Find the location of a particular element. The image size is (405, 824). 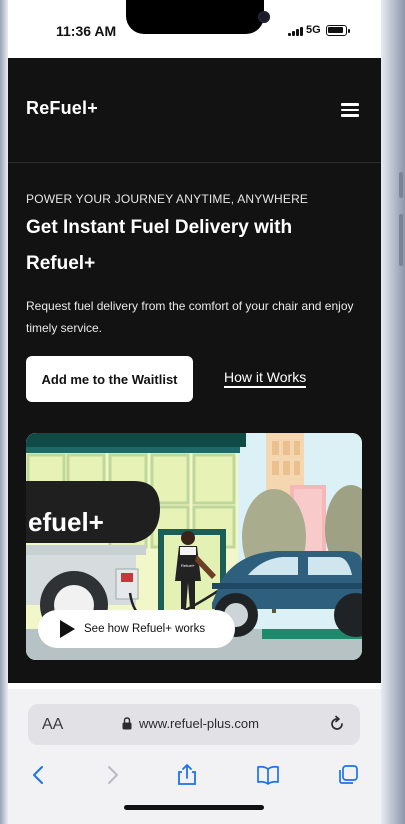

forward-icon is located at coordinates (112, 775).